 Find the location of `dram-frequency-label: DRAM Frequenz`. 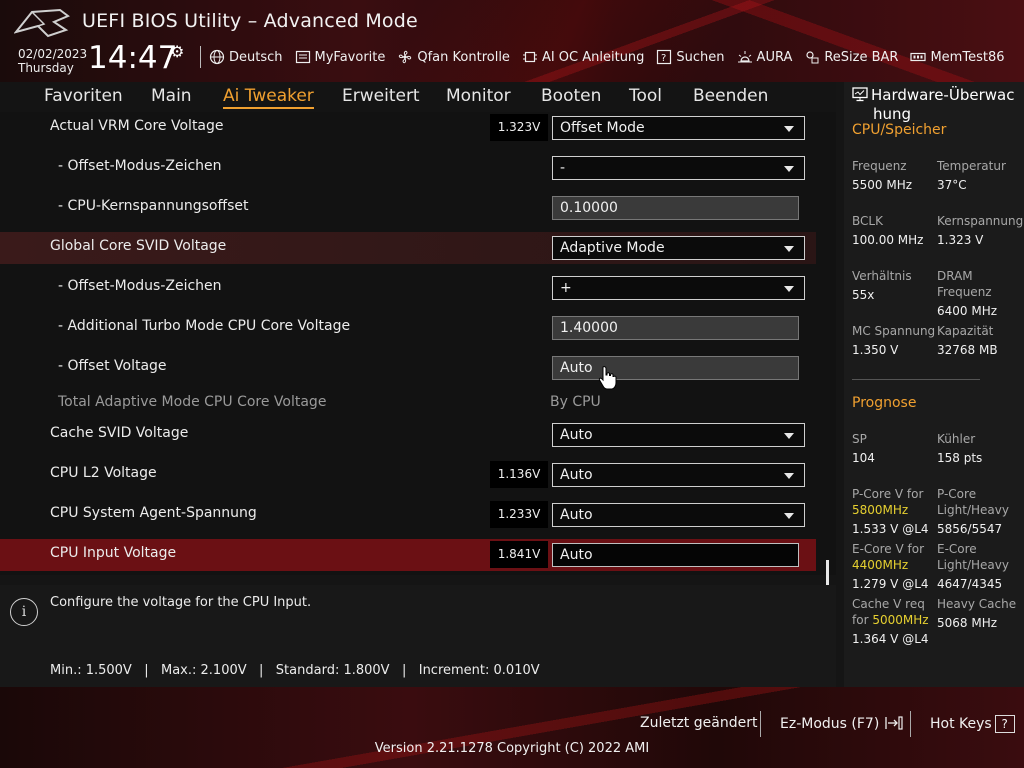

dram-frequency-label: DRAM Frequenz is located at coordinates (964, 284).